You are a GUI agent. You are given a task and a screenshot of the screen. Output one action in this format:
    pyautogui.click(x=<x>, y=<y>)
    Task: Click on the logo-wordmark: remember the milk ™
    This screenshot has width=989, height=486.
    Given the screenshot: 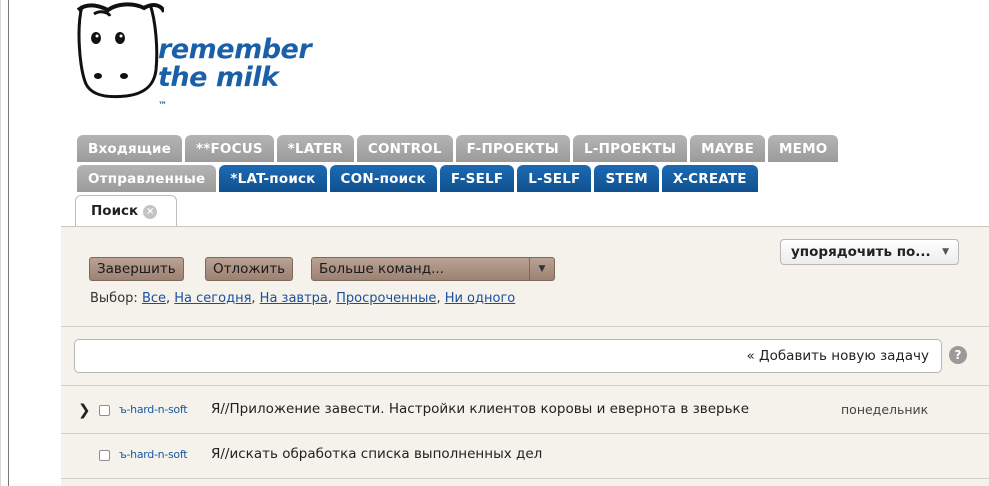 What is the action you would take?
    pyautogui.click(x=235, y=77)
    